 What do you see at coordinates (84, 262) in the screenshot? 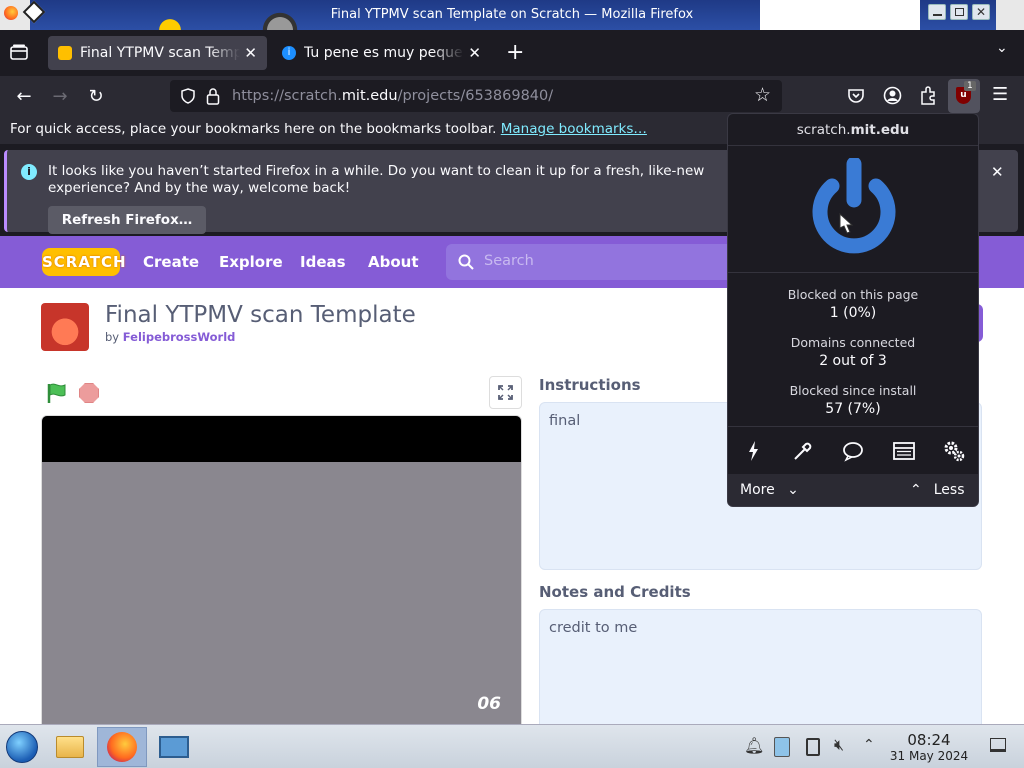
I see `scratch-logo: SCRATCH` at bounding box center [84, 262].